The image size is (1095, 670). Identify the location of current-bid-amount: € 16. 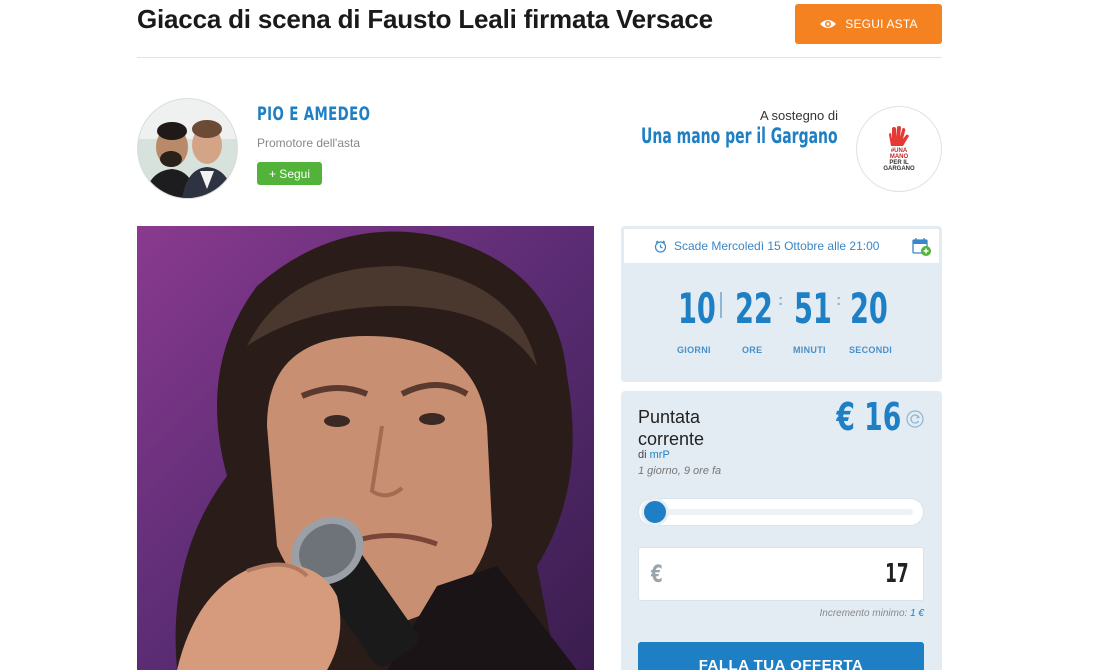
(868, 417).